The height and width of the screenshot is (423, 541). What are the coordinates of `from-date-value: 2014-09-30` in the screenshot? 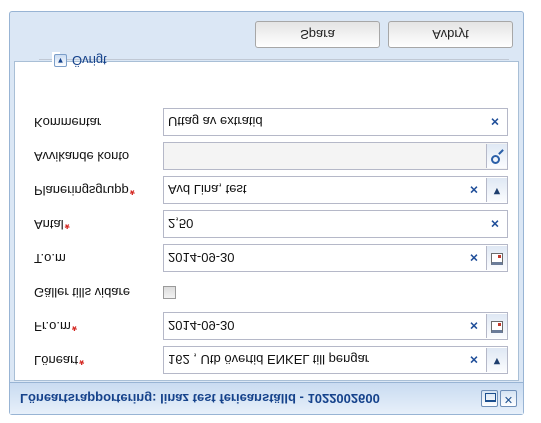 It's located at (201, 325).